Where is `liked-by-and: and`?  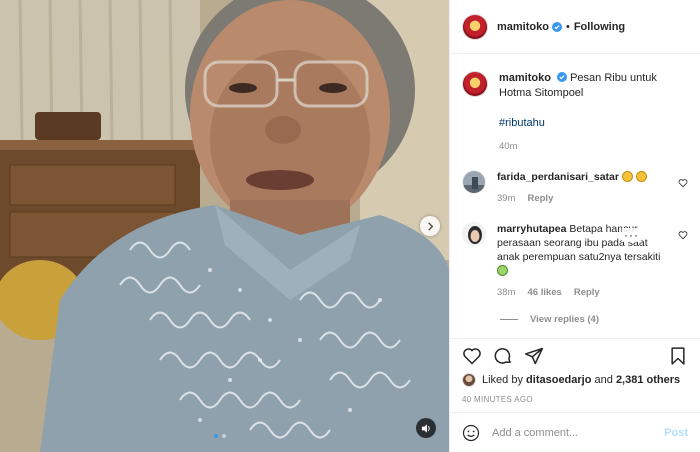
liked-by-and: and is located at coordinates (603, 380).